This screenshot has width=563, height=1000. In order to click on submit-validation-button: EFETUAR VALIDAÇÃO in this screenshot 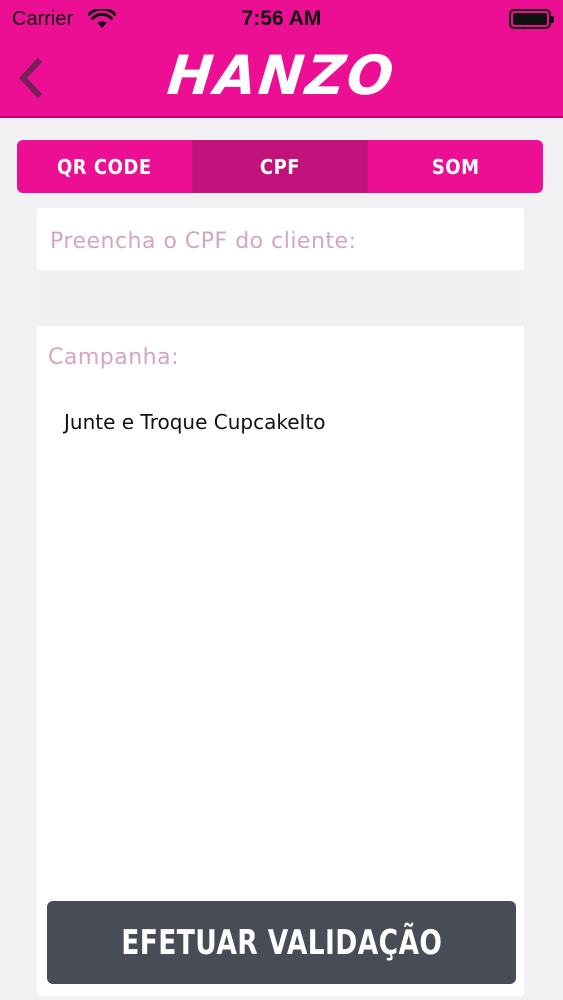, I will do `click(281, 942)`.